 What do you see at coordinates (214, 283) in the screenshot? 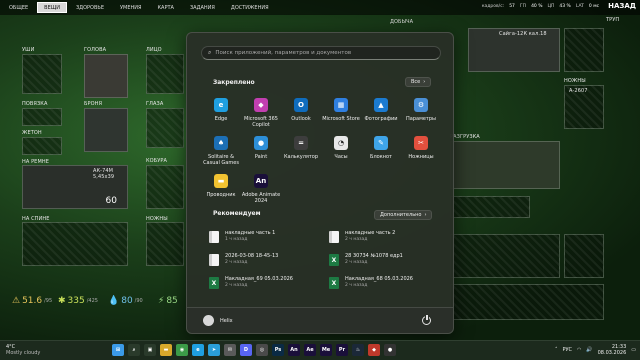
I see `excel-file-icon: X` at bounding box center [214, 283].